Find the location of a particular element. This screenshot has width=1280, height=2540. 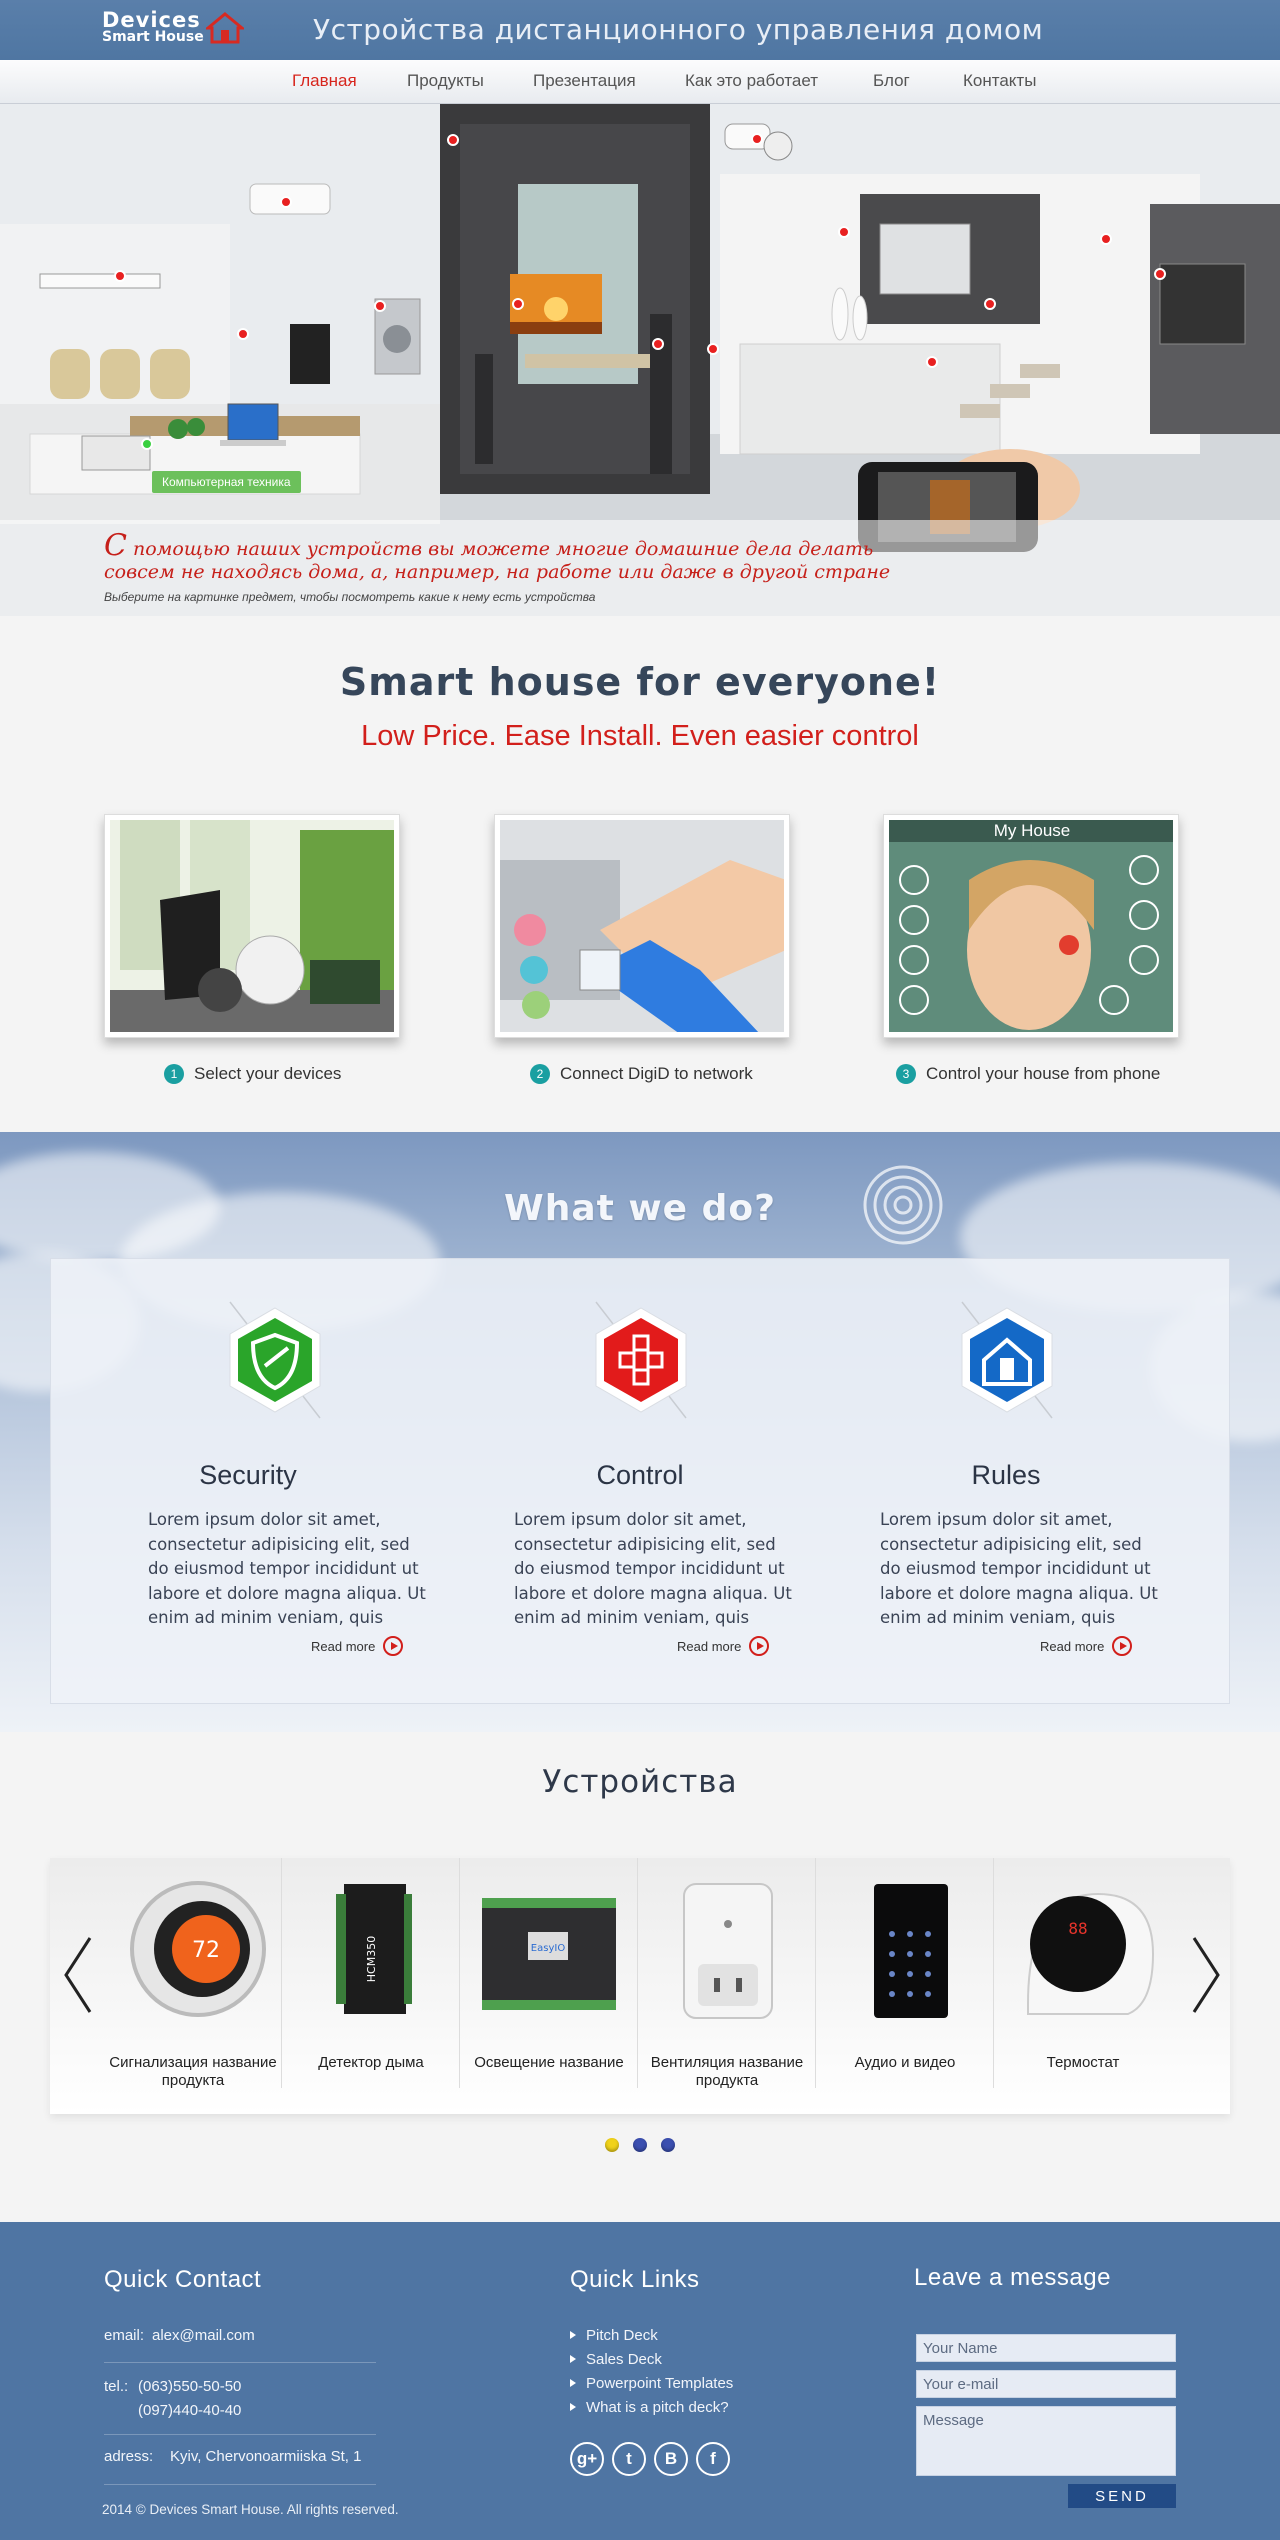

site-logo: Devices Smart House is located at coordinates (153, 26).